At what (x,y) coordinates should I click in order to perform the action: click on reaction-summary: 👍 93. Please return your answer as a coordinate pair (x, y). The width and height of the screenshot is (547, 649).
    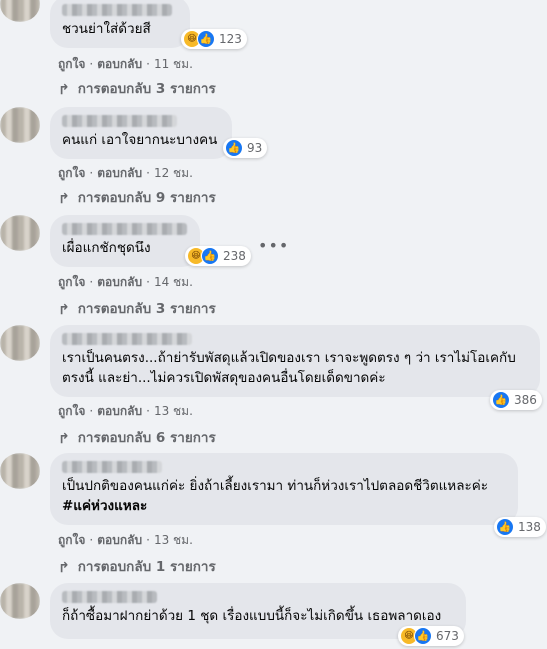
    Looking at the image, I should click on (245, 148).